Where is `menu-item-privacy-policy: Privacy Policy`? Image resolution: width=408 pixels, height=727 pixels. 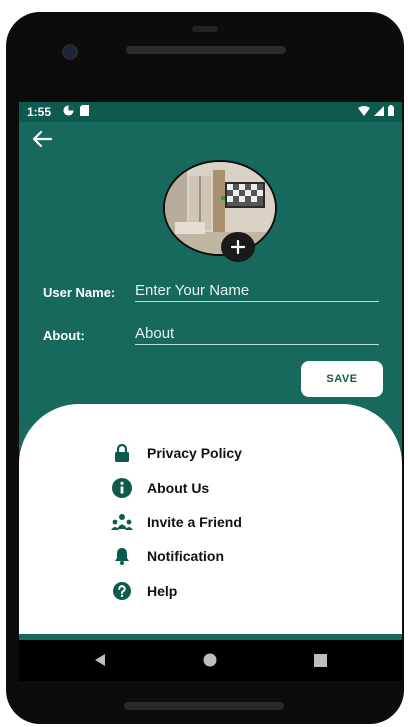 menu-item-privacy-policy: Privacy Policy is located at coordinates (176, 453).